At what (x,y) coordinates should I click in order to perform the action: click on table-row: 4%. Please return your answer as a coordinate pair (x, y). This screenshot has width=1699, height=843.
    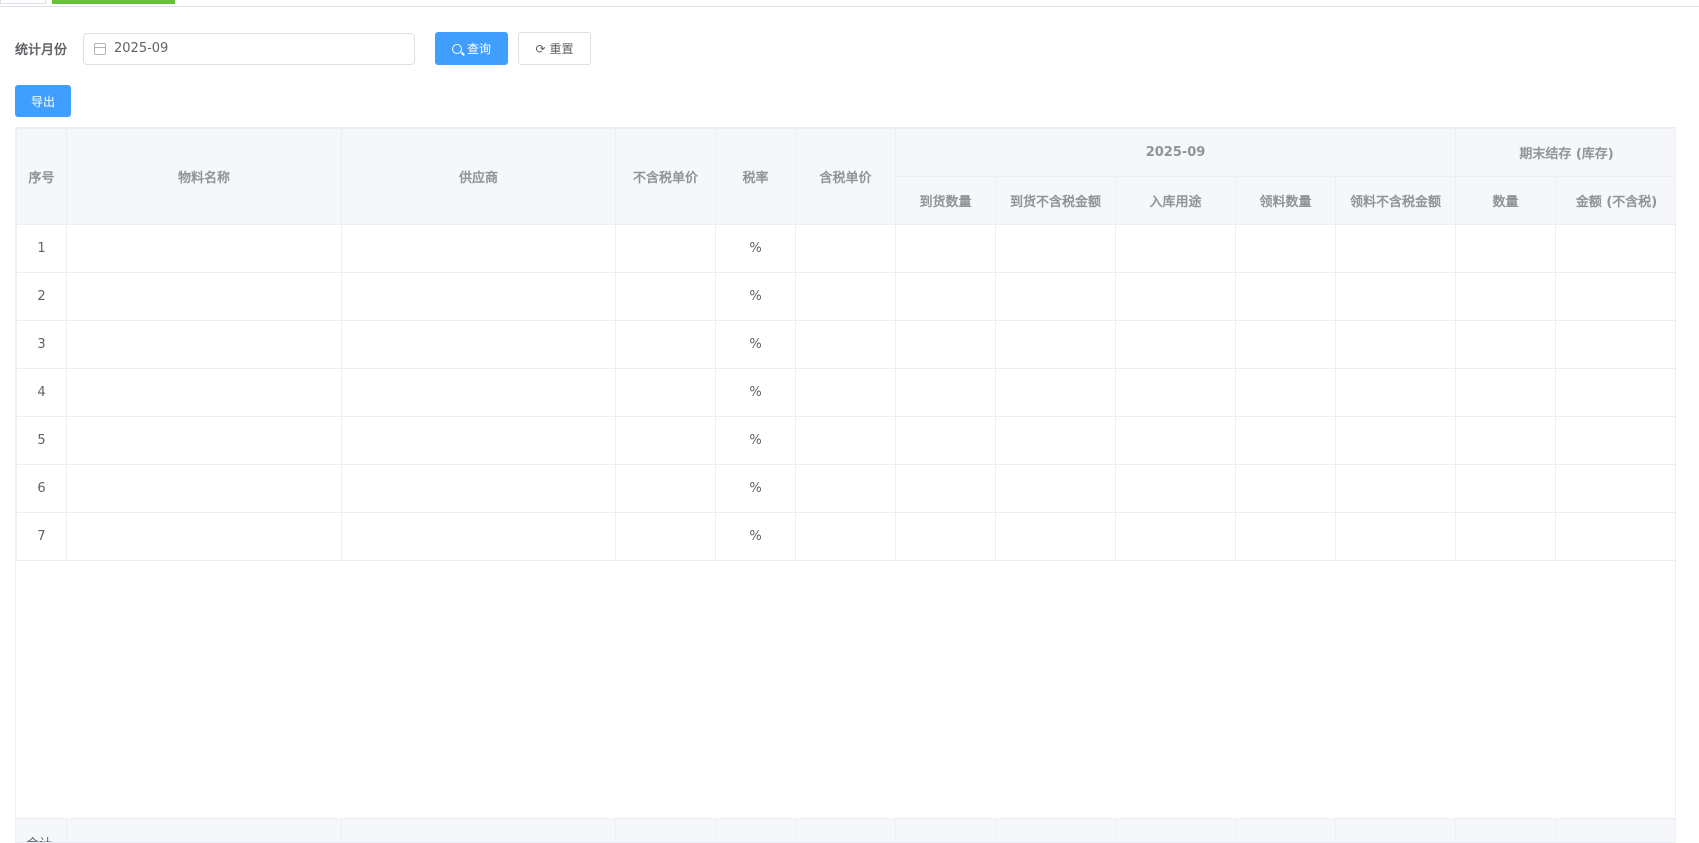
    Looking at the image, I should click on (845, 392).